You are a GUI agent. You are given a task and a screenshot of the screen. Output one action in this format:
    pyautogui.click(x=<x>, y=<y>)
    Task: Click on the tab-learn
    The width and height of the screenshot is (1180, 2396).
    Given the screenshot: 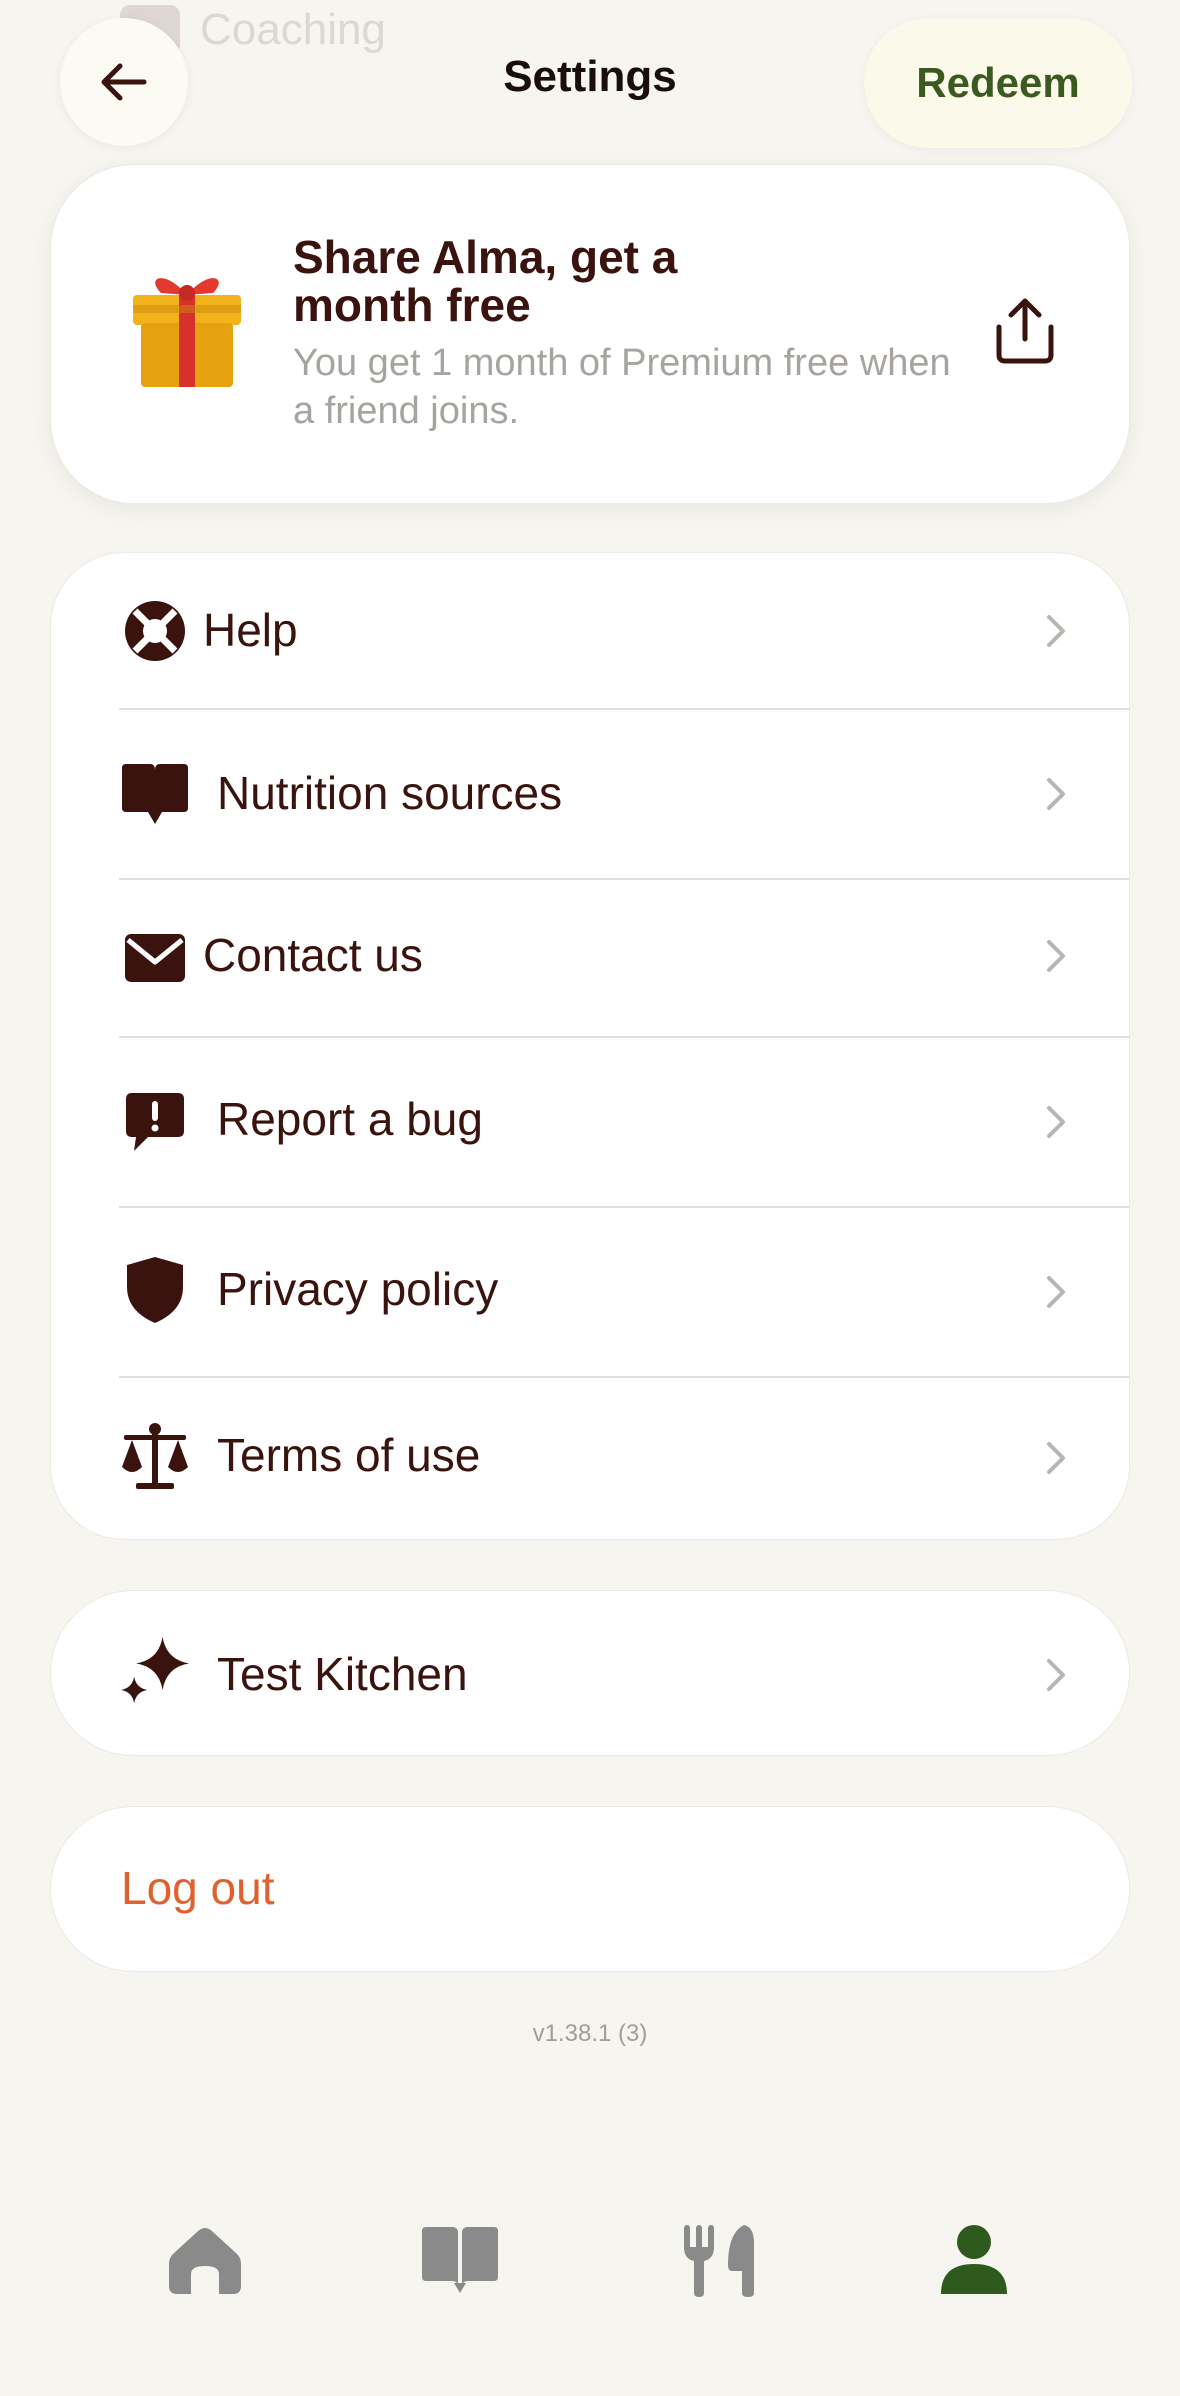 What is the action you would take?
    pyautogui.click(x=460, y=2260)
    